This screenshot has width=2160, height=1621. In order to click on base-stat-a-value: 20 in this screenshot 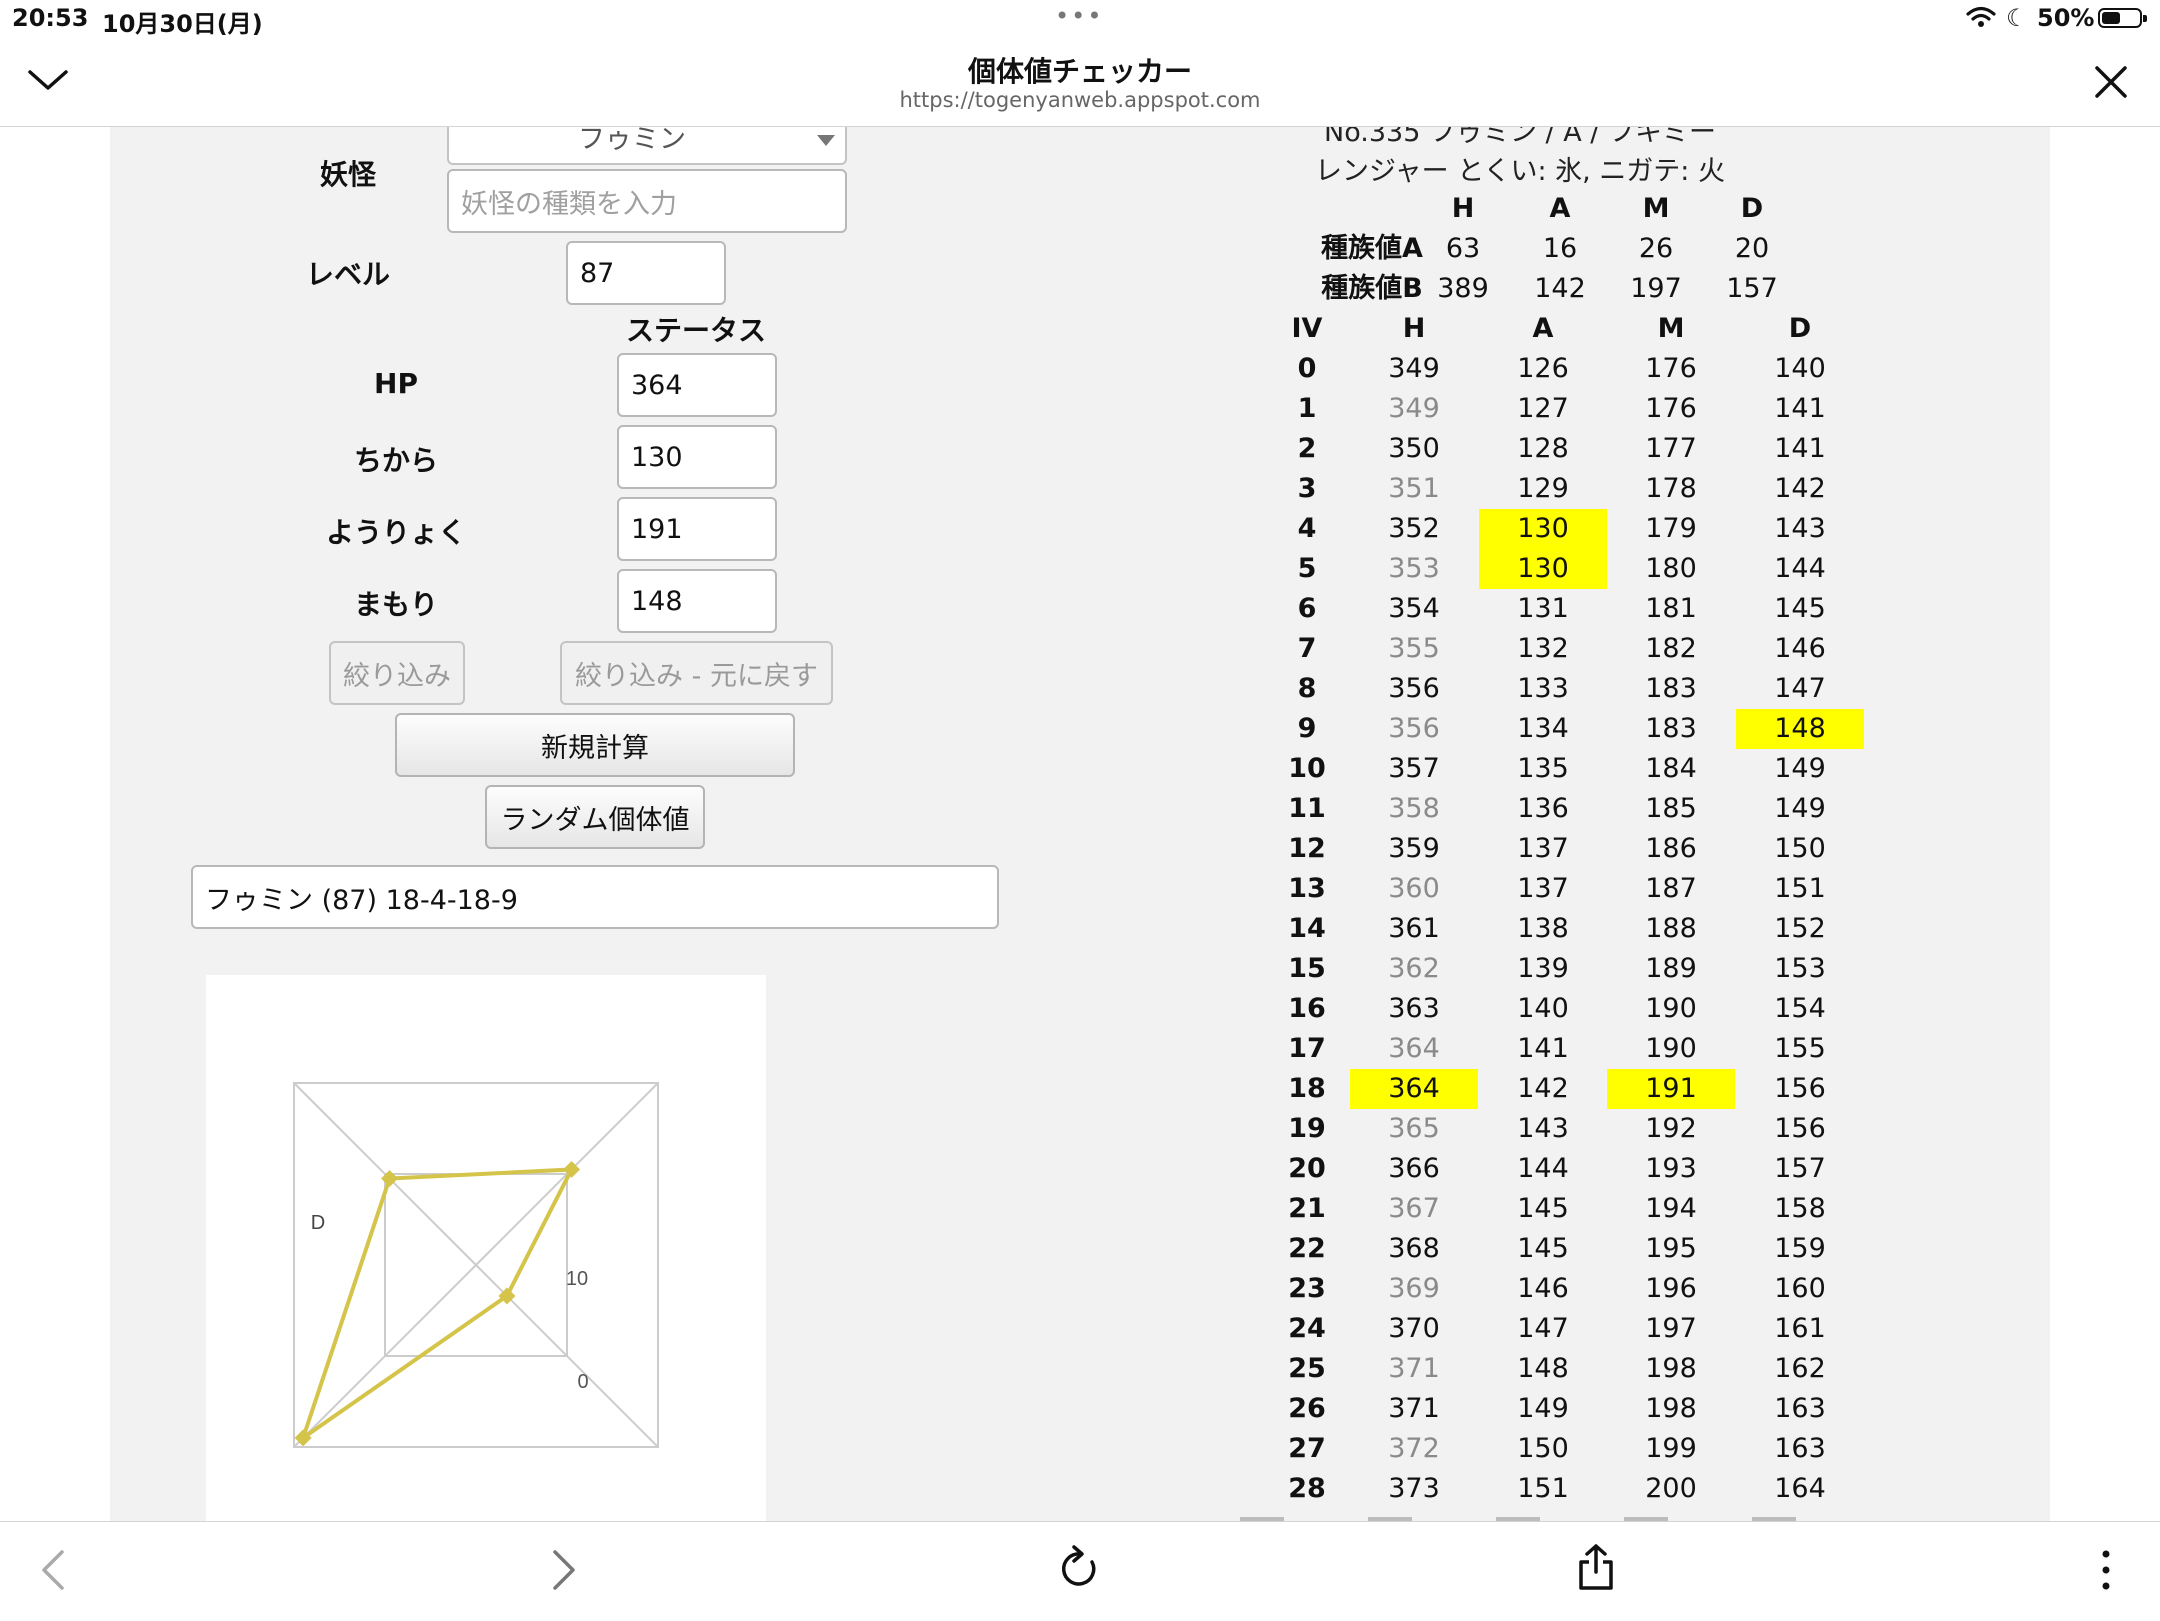, I will do `click(1752, 248)`.